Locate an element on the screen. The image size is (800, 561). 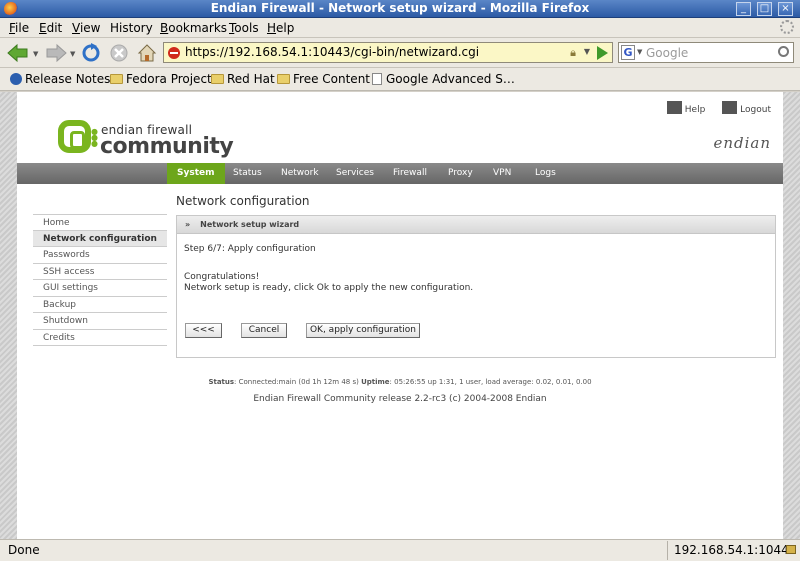
menu-history: History is located at coordinates (131, 28).